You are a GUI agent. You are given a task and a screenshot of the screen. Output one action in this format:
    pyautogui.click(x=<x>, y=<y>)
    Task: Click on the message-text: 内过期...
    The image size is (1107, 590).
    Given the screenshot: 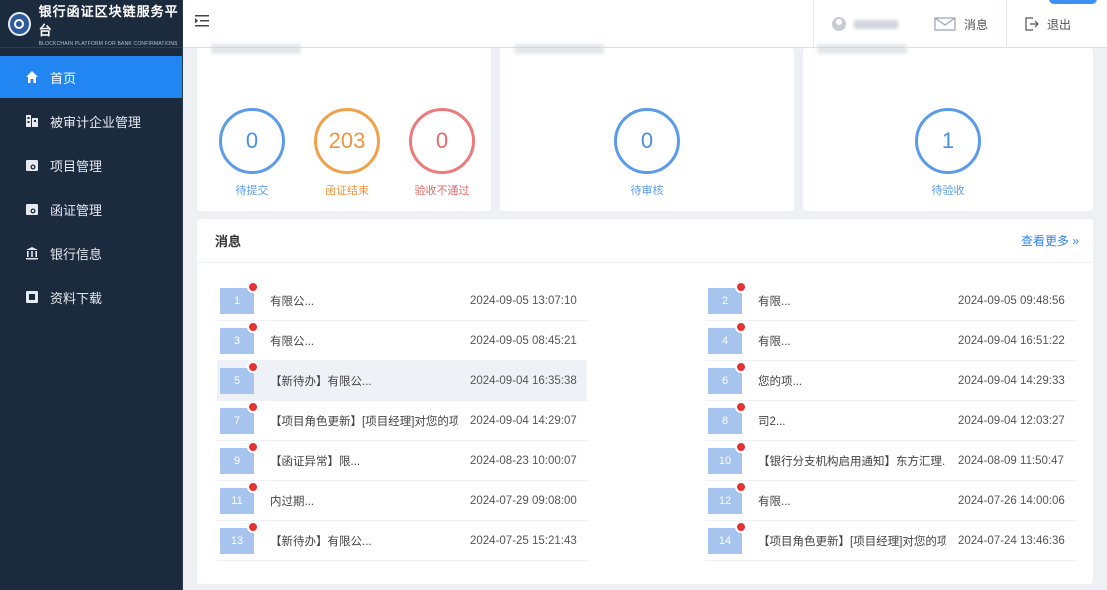 What is the action you would take?
    pyautogui.click(x=292, y=501)
    